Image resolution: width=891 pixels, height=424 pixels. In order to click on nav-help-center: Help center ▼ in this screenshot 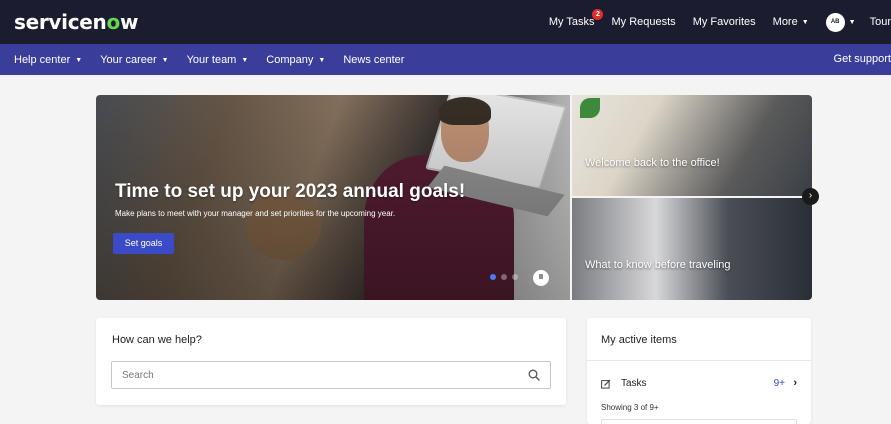, I will do `click(48, 60)`.